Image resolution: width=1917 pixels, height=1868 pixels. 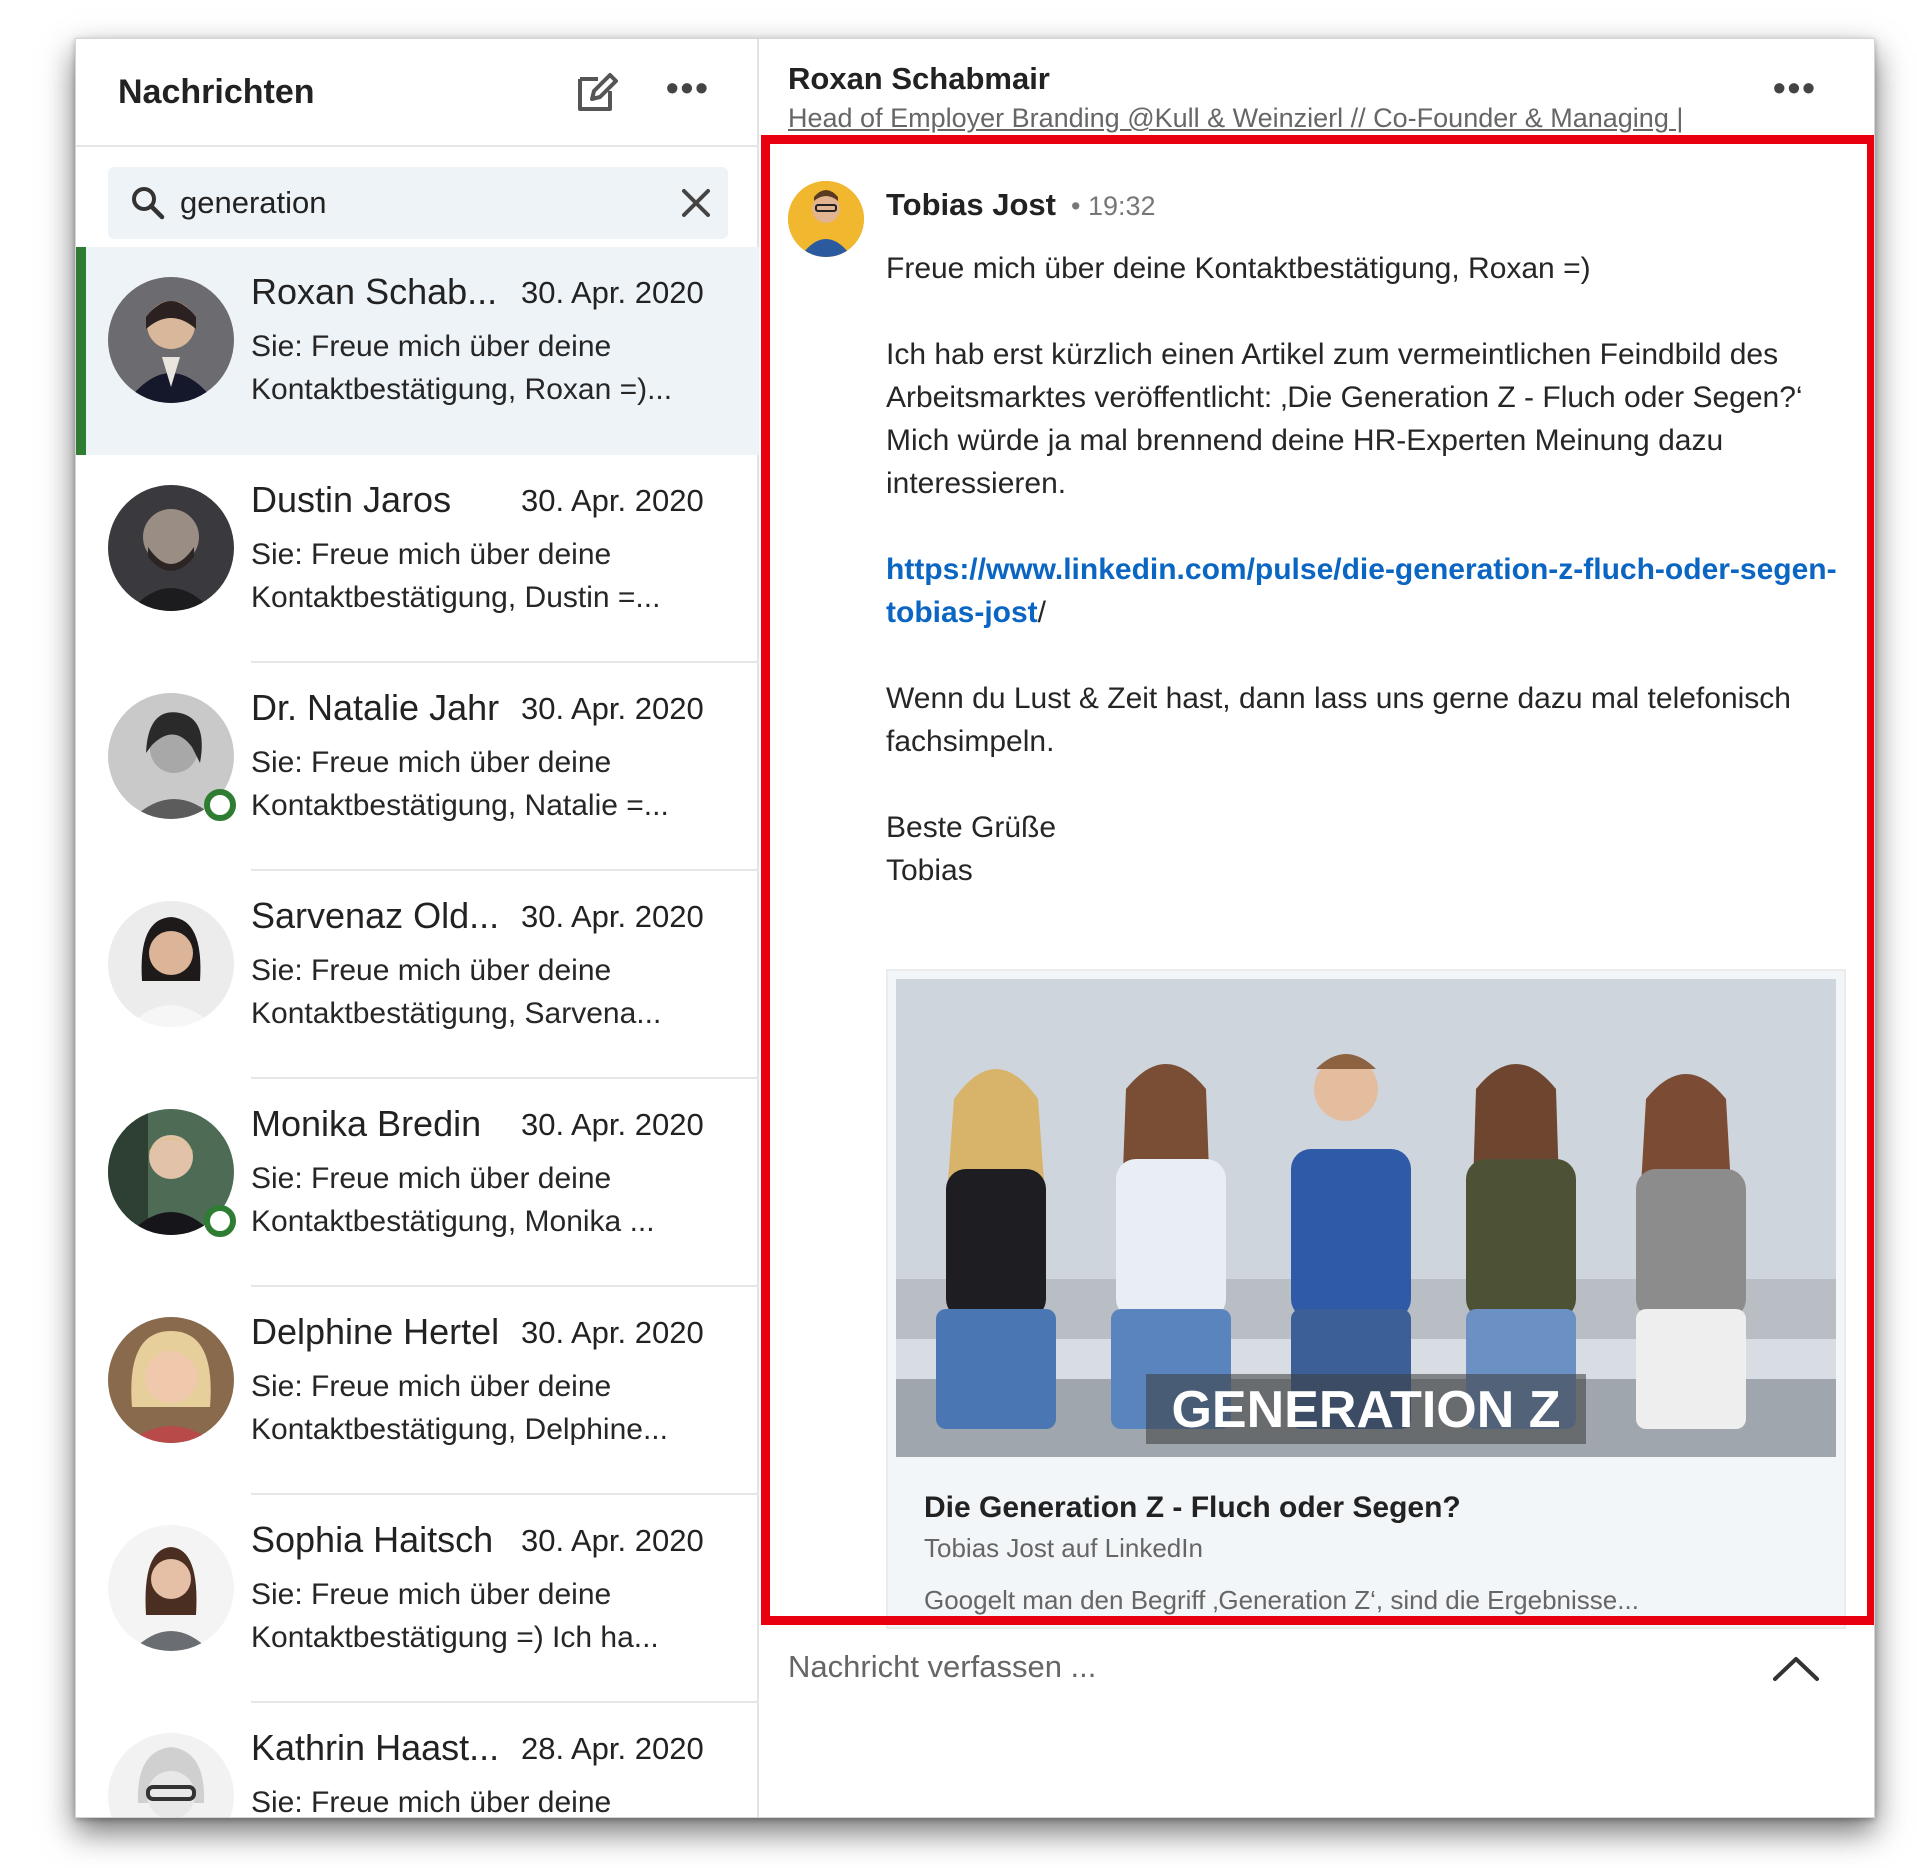 What do you see at coordinates (1366, 1218) in the screenshot?
I see `link-preview-image: GENERATION Z` at bounding box center [1366, 1218].